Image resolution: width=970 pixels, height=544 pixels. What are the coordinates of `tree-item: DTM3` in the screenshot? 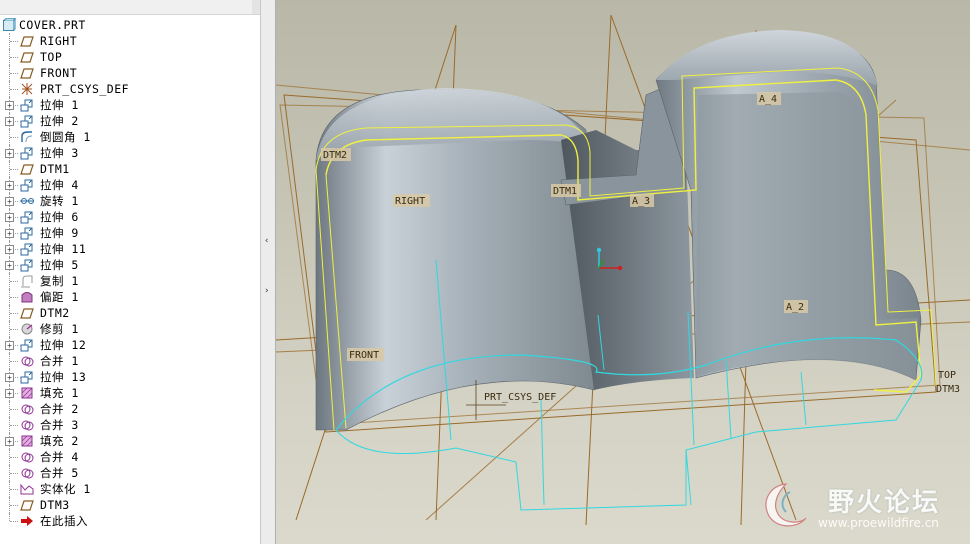 It's located at (130, 505).